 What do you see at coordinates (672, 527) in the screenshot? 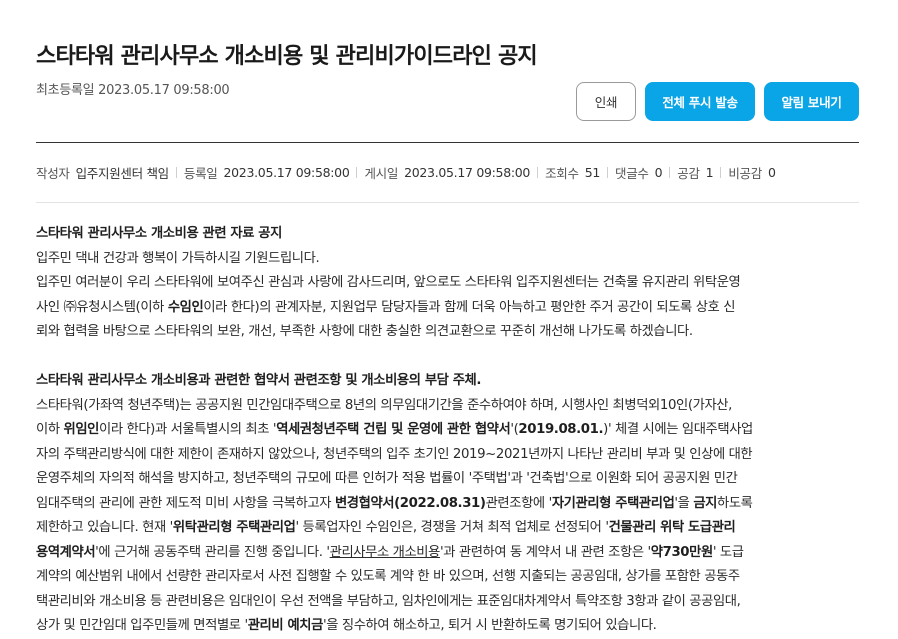
I see `bold-term: 건물관리 위탁 도급관리` at bounding box center [672, 527].